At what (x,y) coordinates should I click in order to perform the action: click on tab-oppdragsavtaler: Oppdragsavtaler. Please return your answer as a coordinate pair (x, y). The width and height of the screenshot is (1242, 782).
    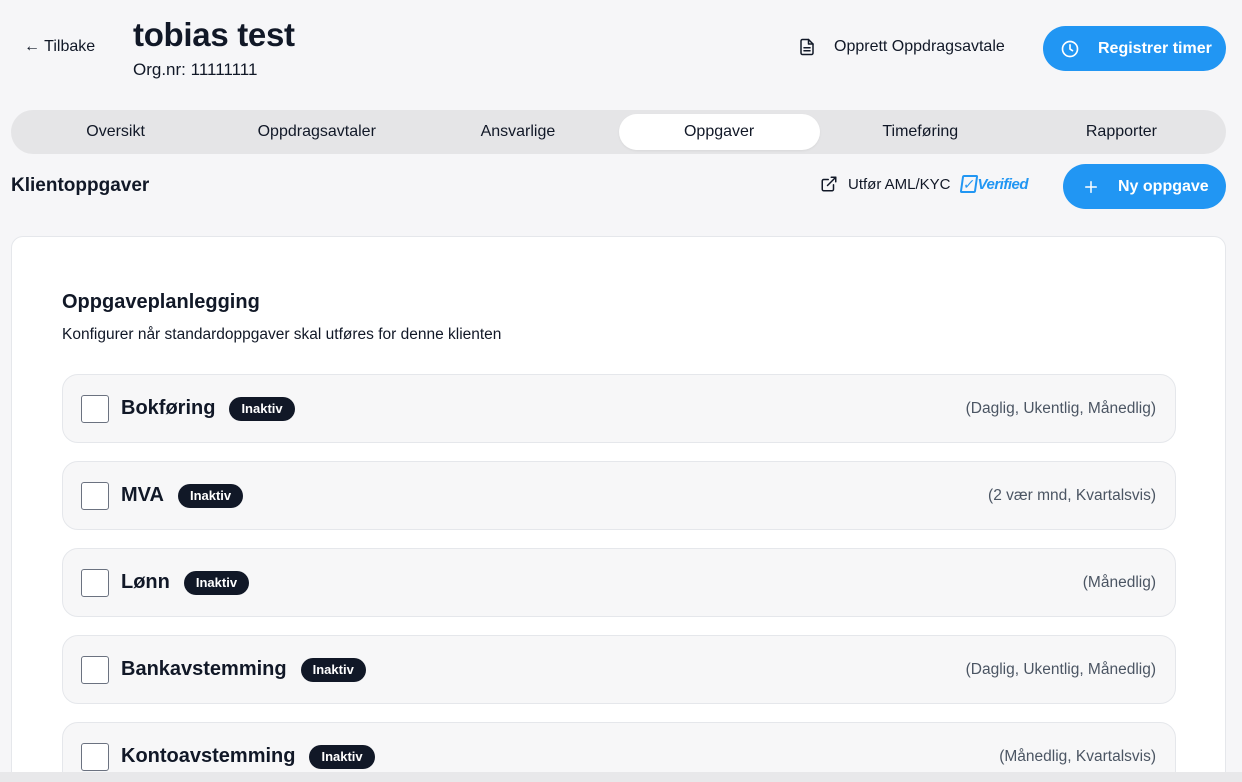
    Looking at the image, I should click on (316, 132).